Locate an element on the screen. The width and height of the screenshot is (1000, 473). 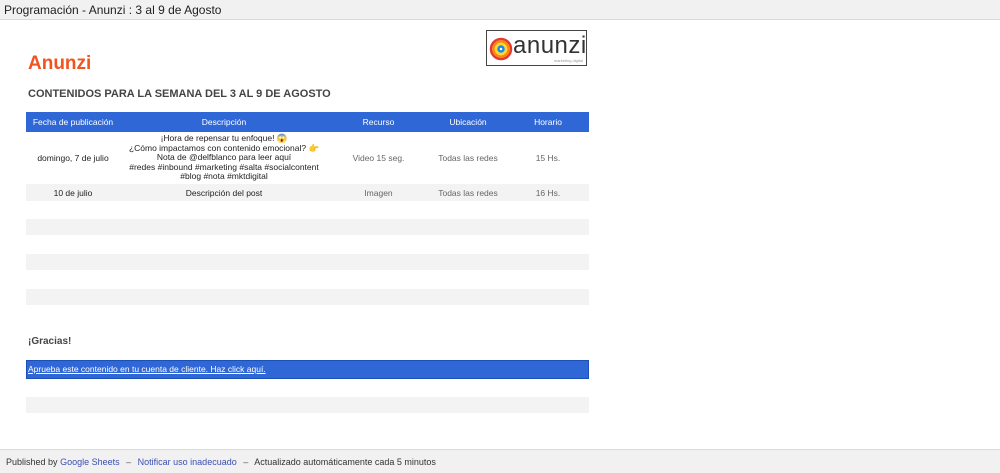
row-resource: Imagen is located at coordinates (378, 192).